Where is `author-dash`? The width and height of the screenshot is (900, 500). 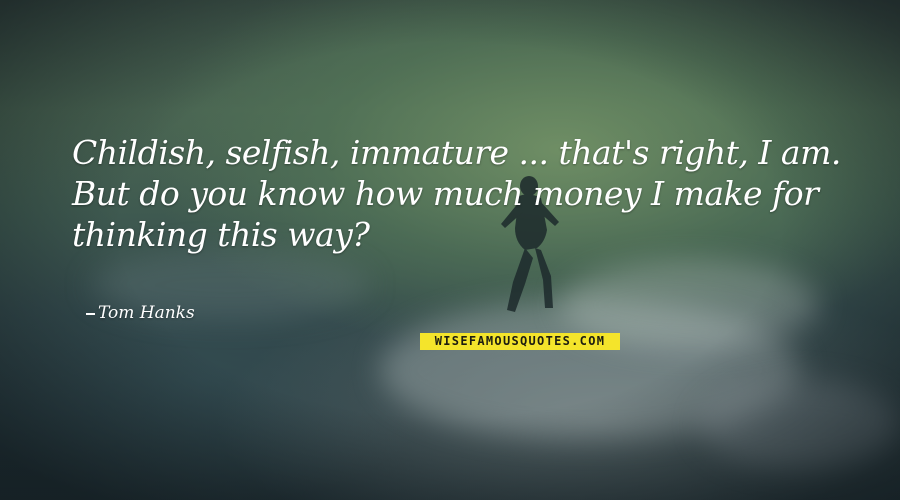 author-dash is located at coordinates (90, 313).